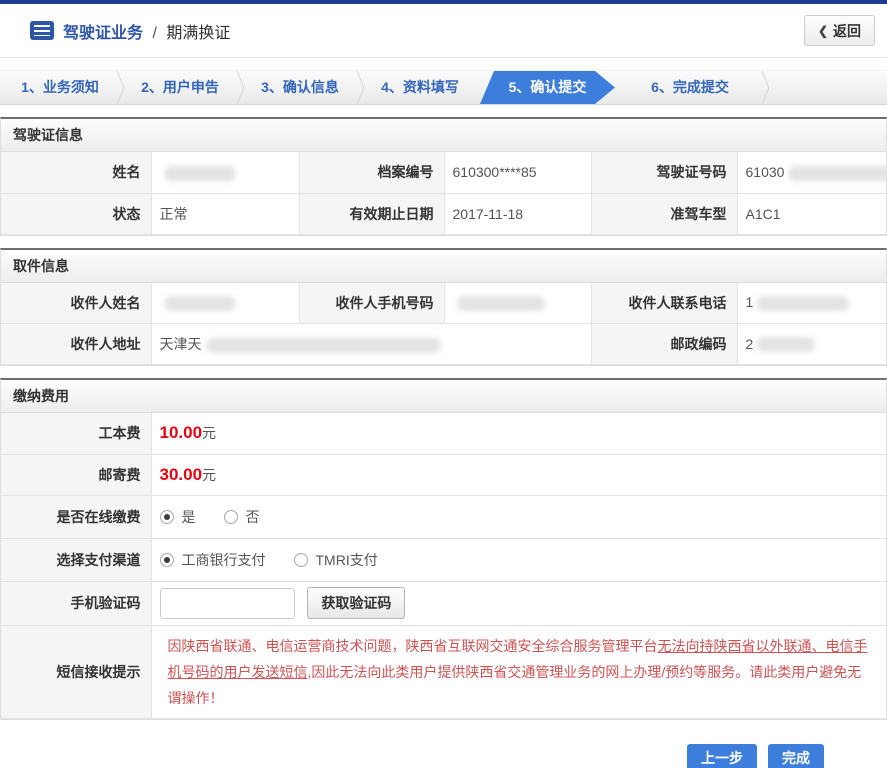 Image resolution: width=887 pixels, height=768 pixels. Describe the element at coordinates (347, 560) in the screenshot. I see `radio-tmri-label: TMRI支付` at that location.